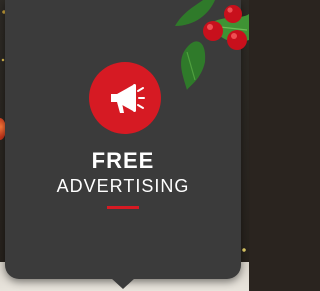 Image resolution: width=320 pixels, height=291 pixels. I want to click on card-subtitle: ADVERTISING, so click(123, 186).